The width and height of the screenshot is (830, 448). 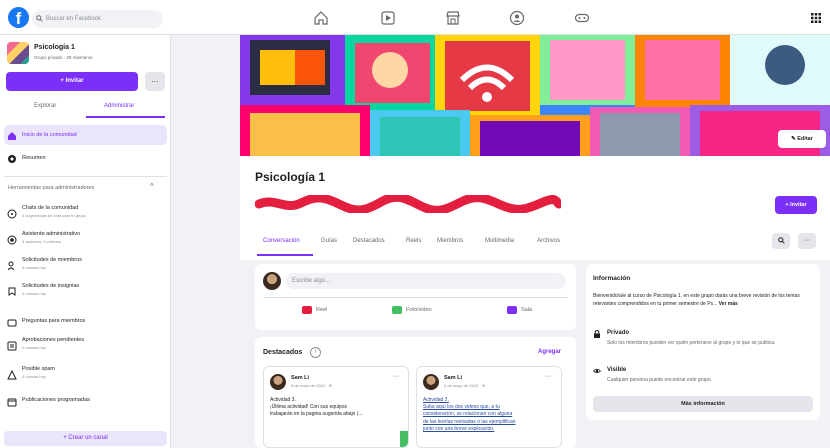 What do you see at coordinates (796, 205) in the screenshot?
I see `header-invite-button: + Invitar` at bounding box center [796, 205].